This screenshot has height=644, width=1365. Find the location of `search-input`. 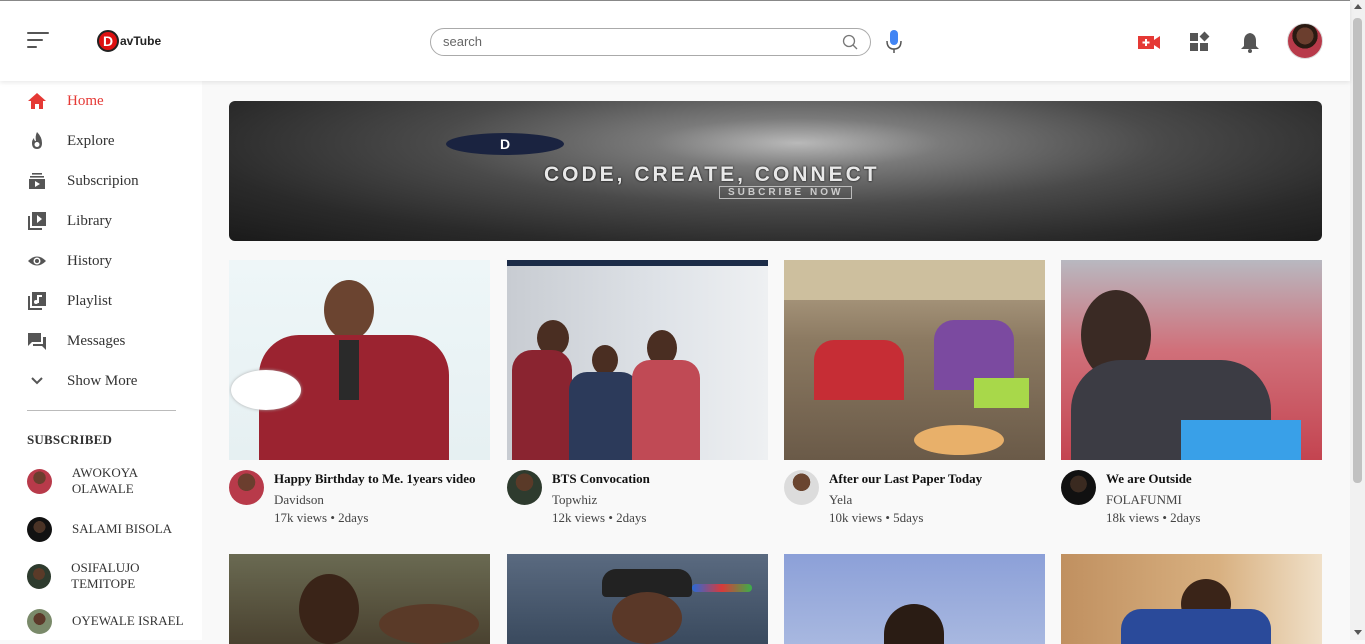

search-input is located at coordinates (638, 41).